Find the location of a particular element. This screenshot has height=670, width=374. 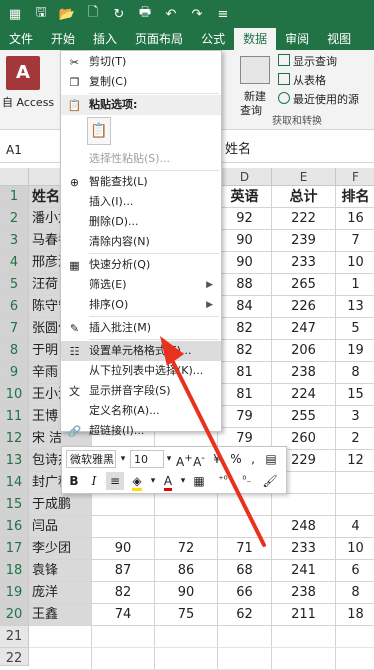

increase-font-icon: A+ is located at coordinates (184, 459).